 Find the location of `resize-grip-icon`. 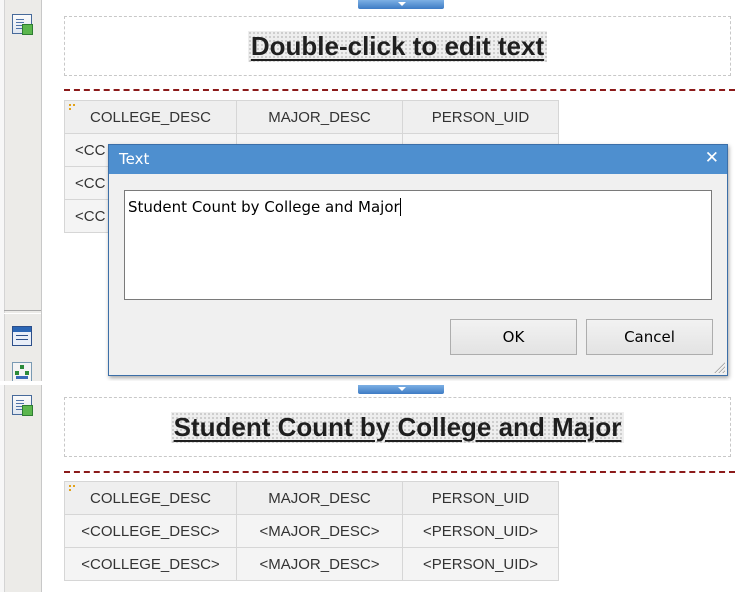

resize-grip-icon is located at coordinates (719, 367).